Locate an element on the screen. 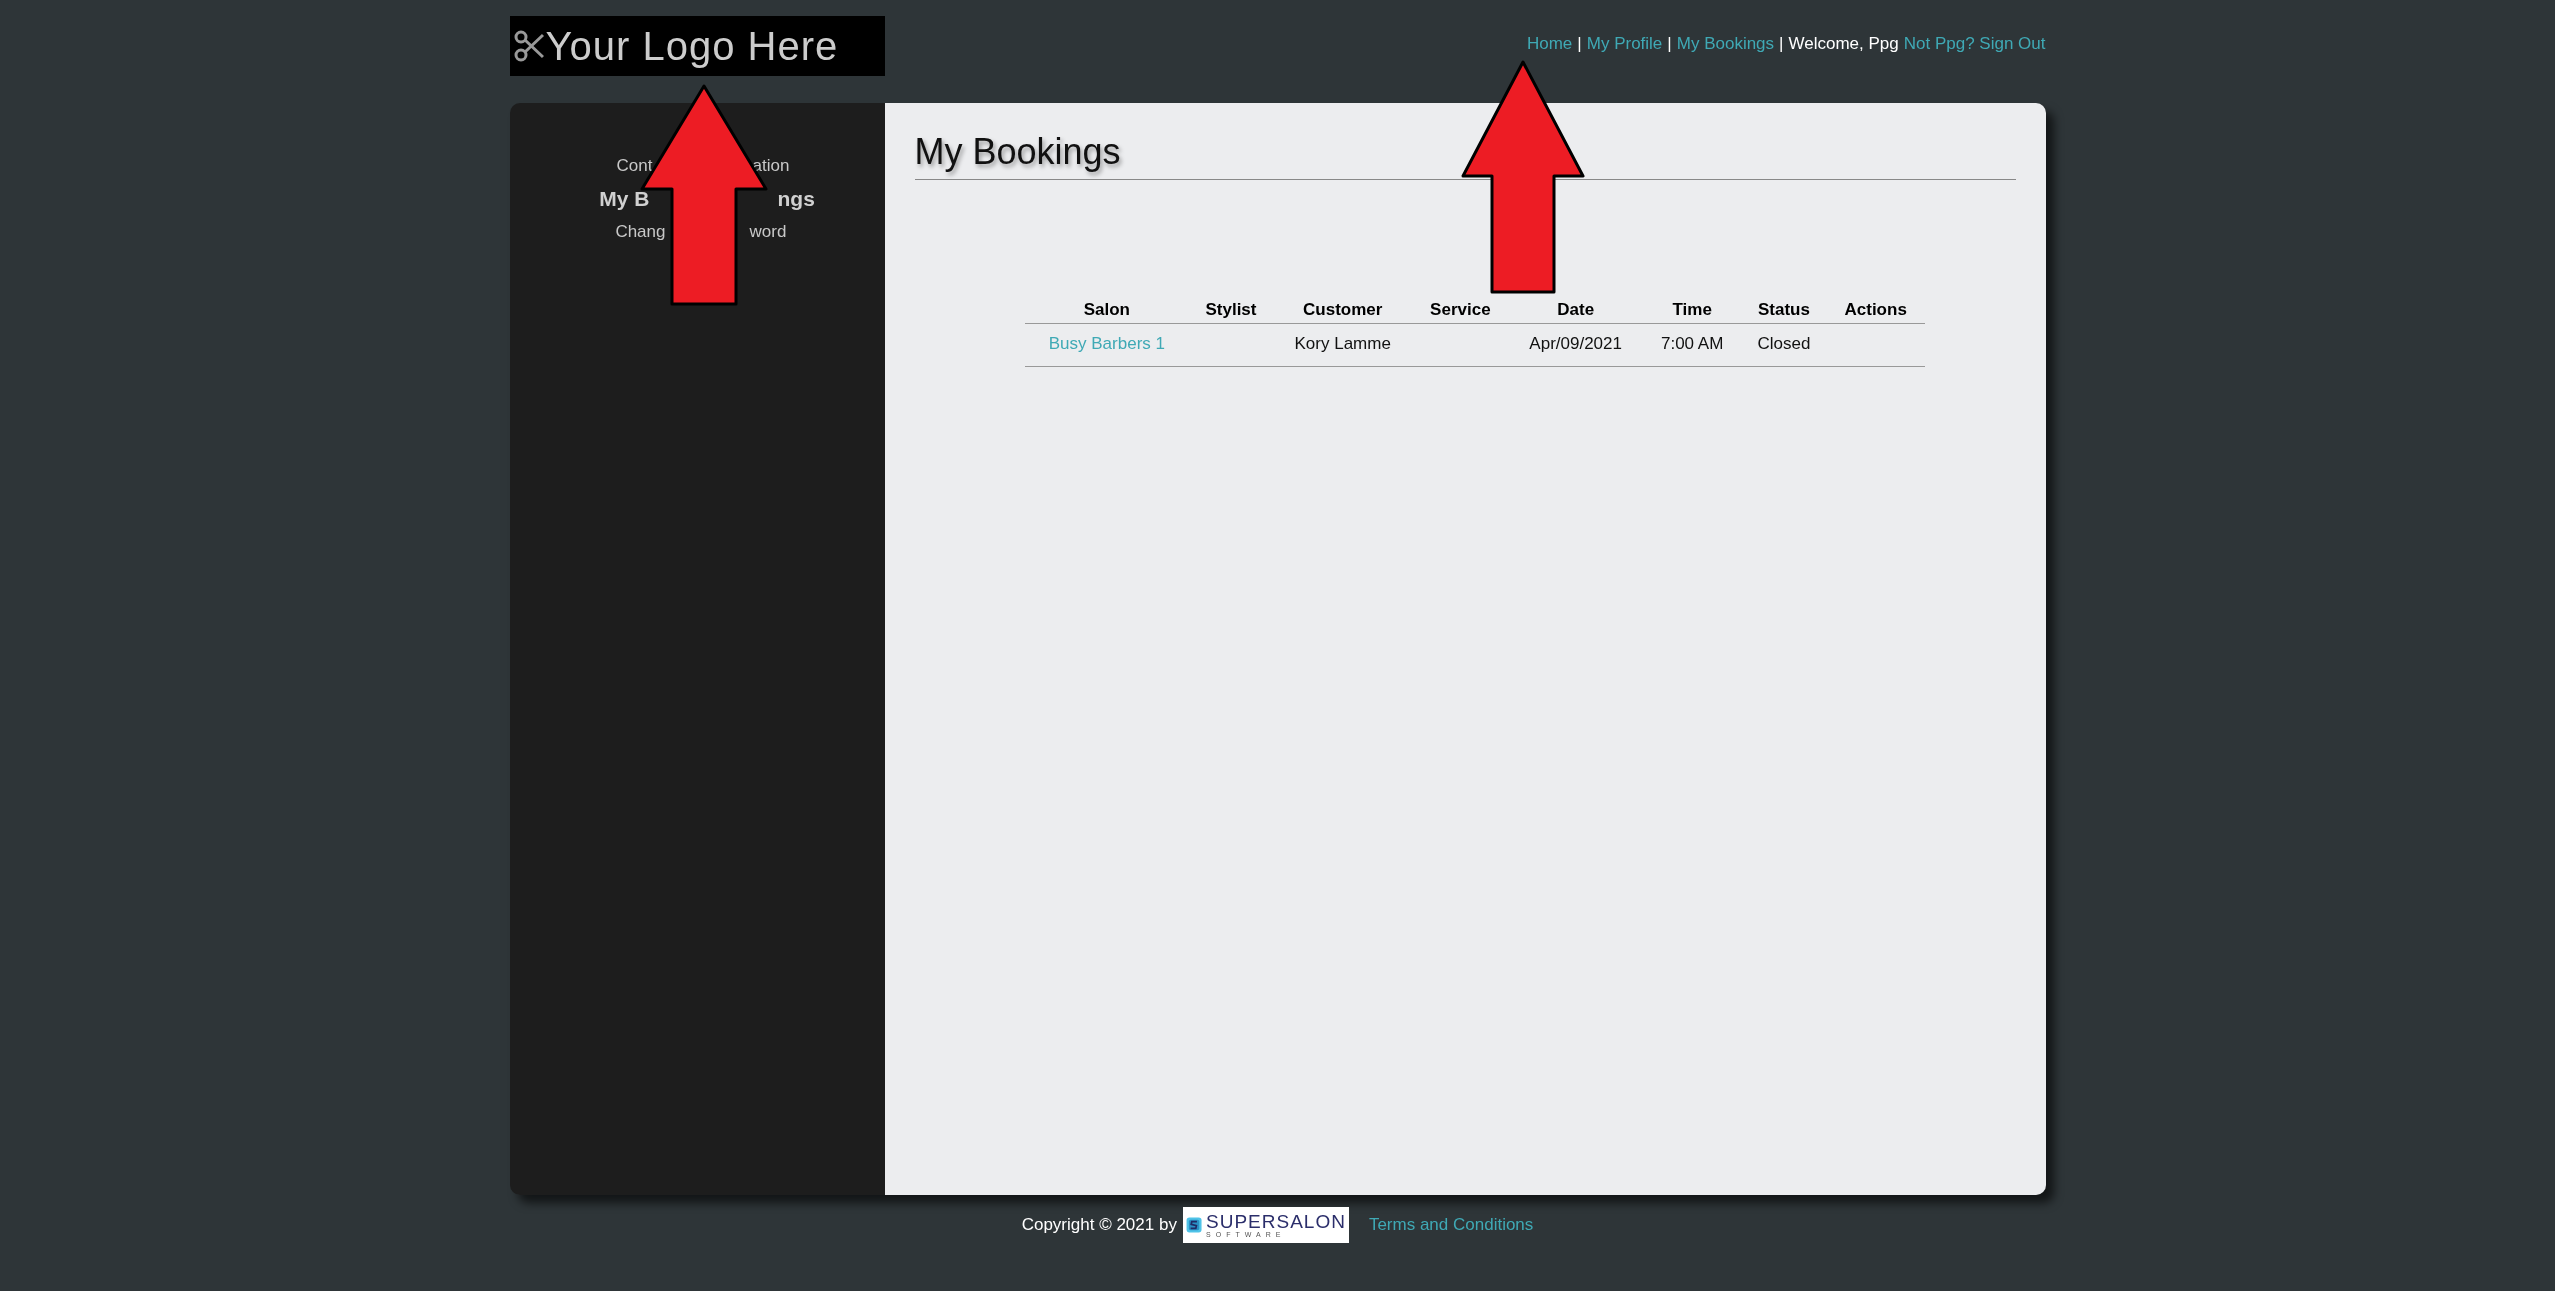 Image resolution: width=2555 pixels, height=1291 pixels. column-header: Status is located at coordinates (1784, 309).